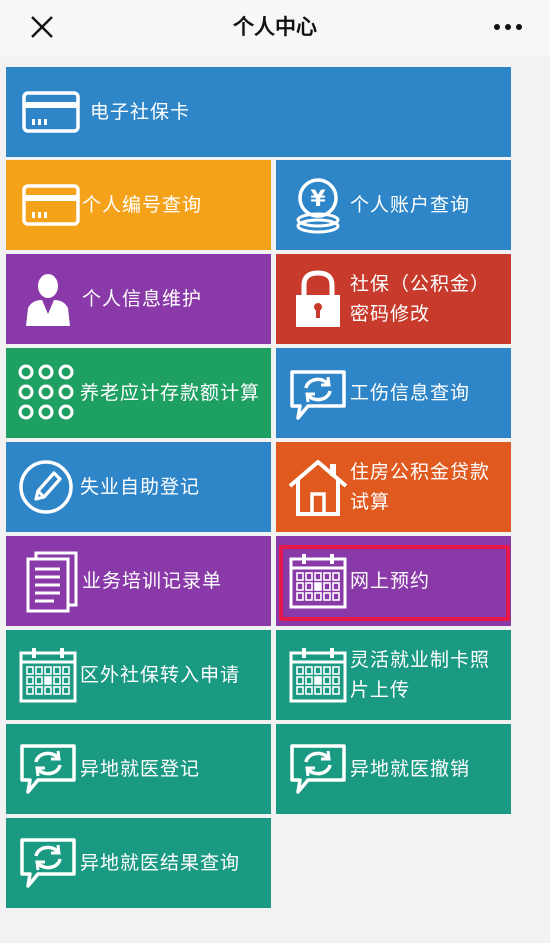 The image size is (550, 943). I want to click on tile-label: 异地就医登记, so click(140, 769).